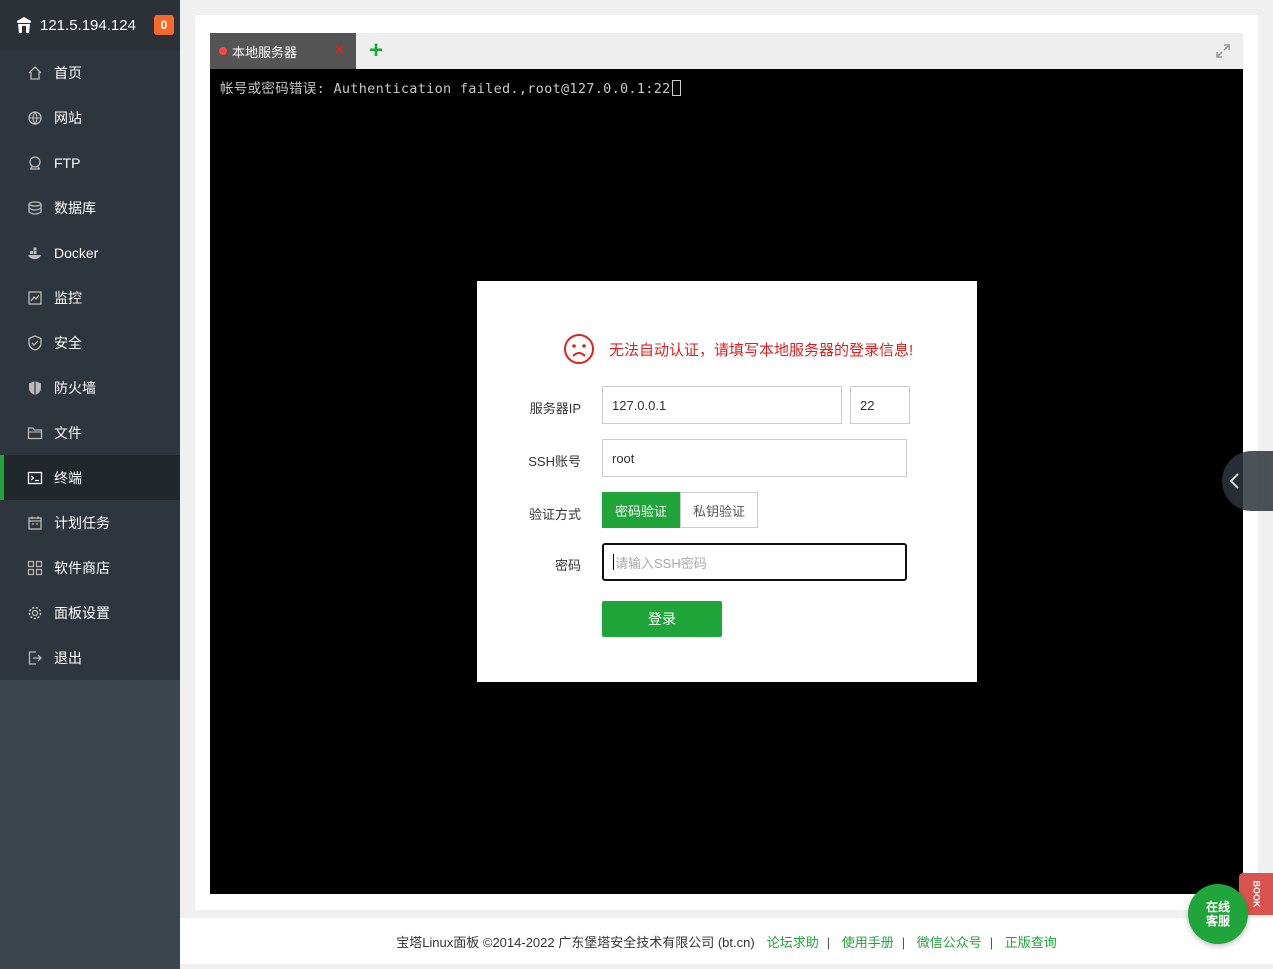 This screenshot has width=1273, height=969. Describe the element at coordinates (82, 567) in the screenshot. I see `sidebar-item-label: 软件商店` at that location.